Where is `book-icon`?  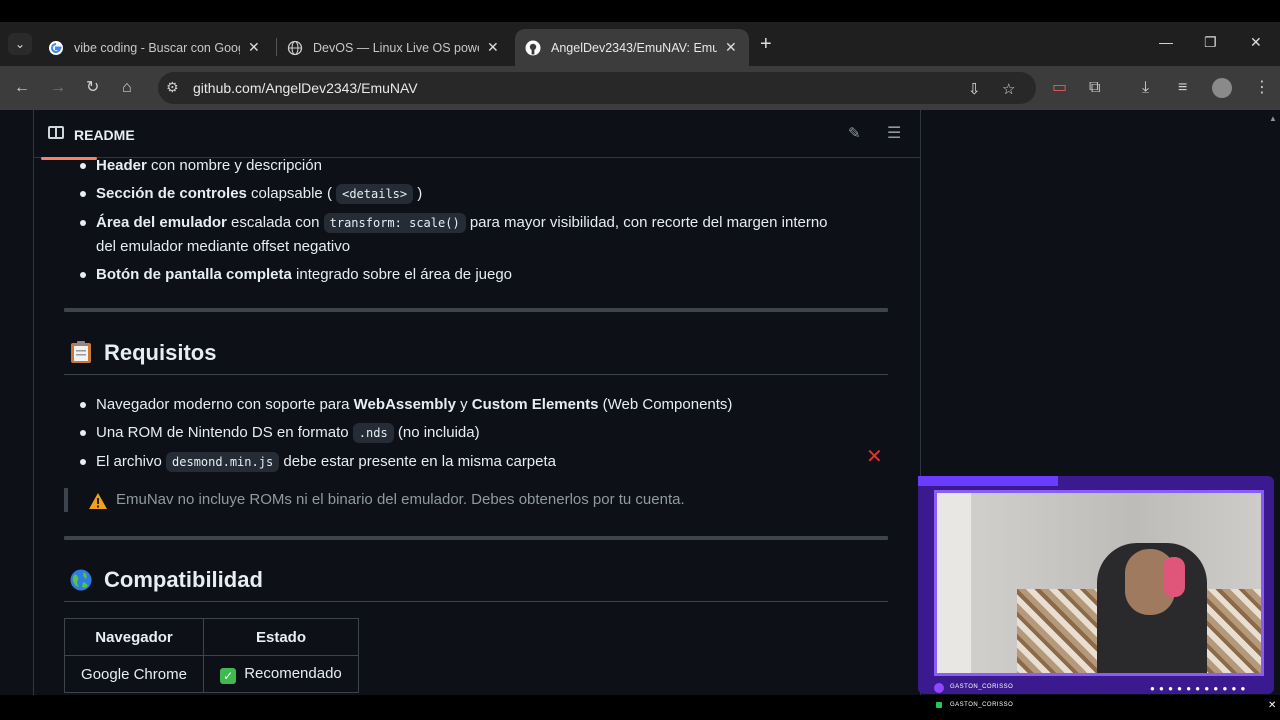 book-icon is located at coordinates (56, 132).